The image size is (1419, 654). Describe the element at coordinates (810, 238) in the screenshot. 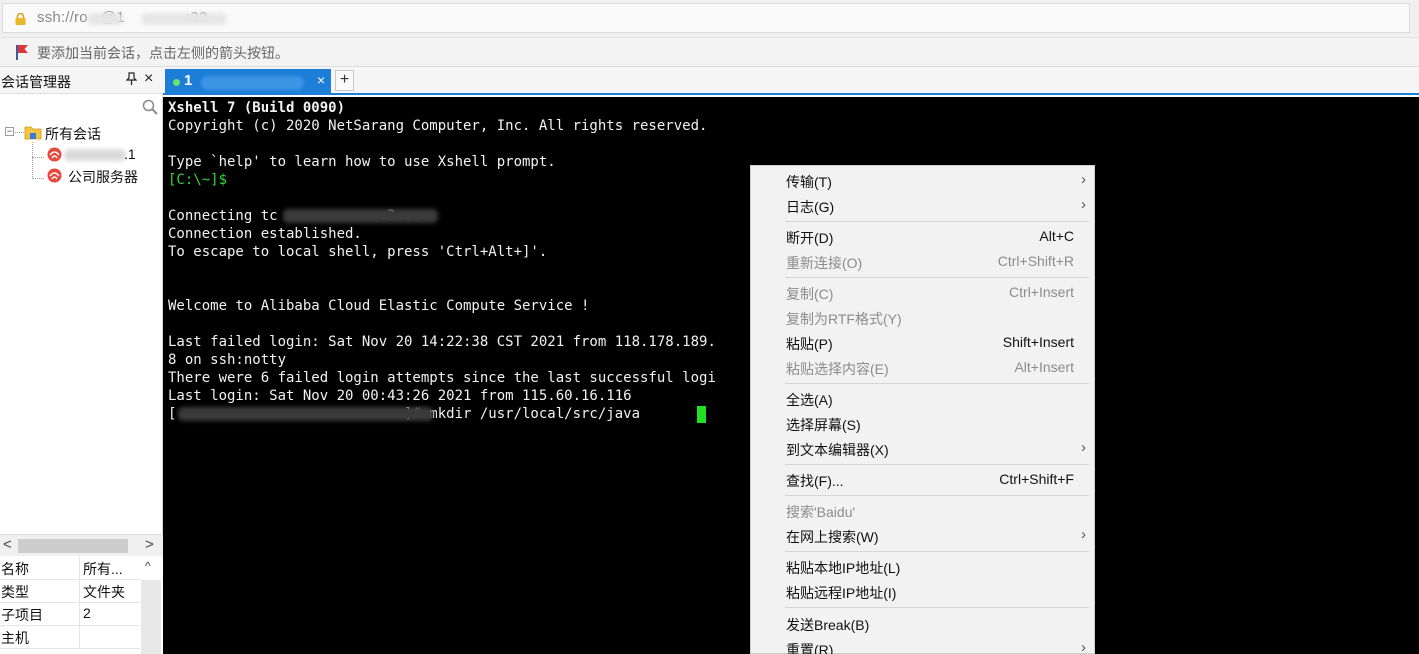

I see `menu-item-label: 断开(D)` at that location.